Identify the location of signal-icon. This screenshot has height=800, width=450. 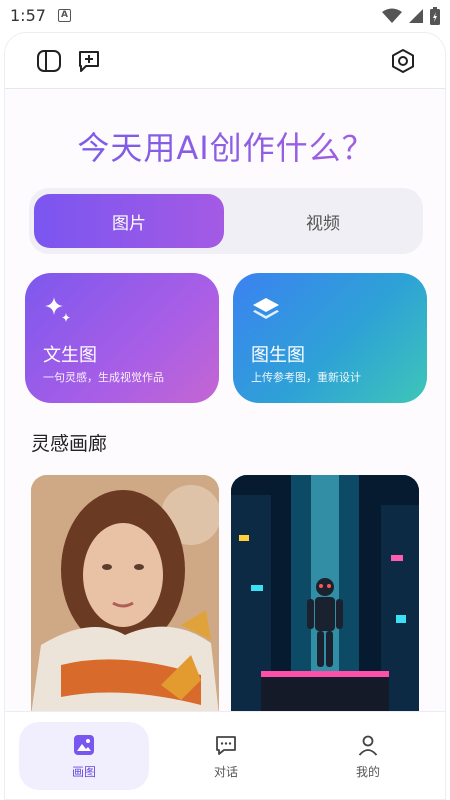
(416, 16).